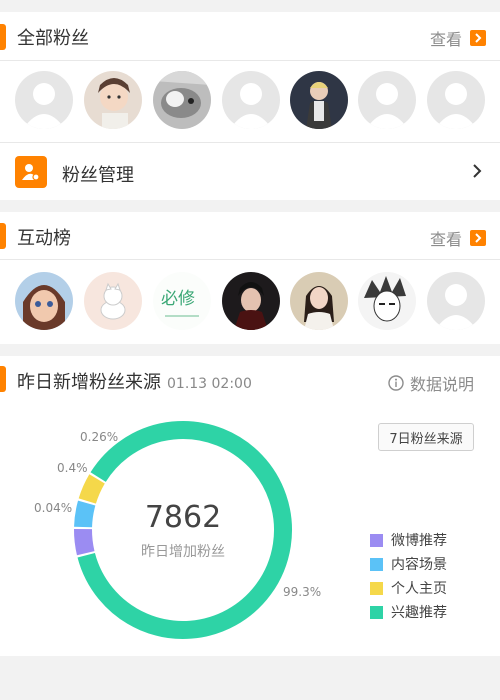  I want to click on legend-label: 内容场景, so click(419, 565).